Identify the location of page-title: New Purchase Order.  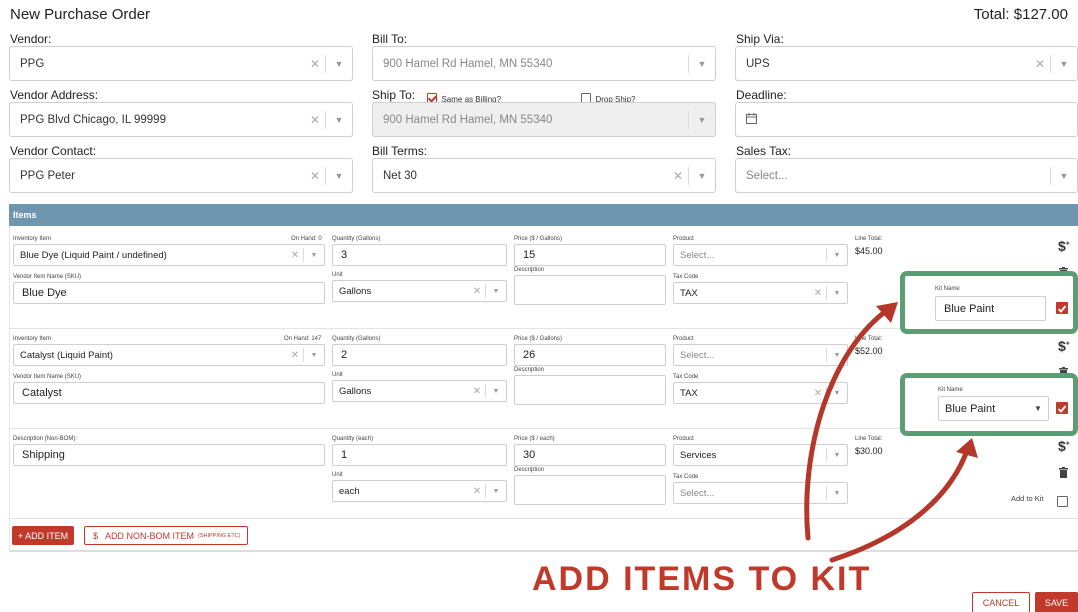
(80, 14).